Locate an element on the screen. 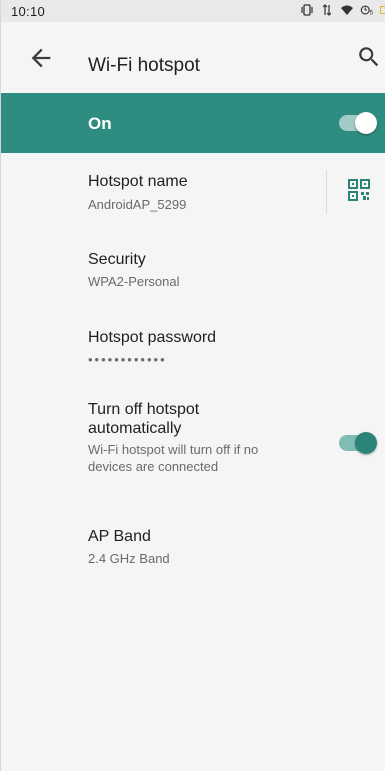 The height and width of the screenshot is (771, 385). auto-off-title: Turn off hotspot automatically is located at coordinates (143, 408).